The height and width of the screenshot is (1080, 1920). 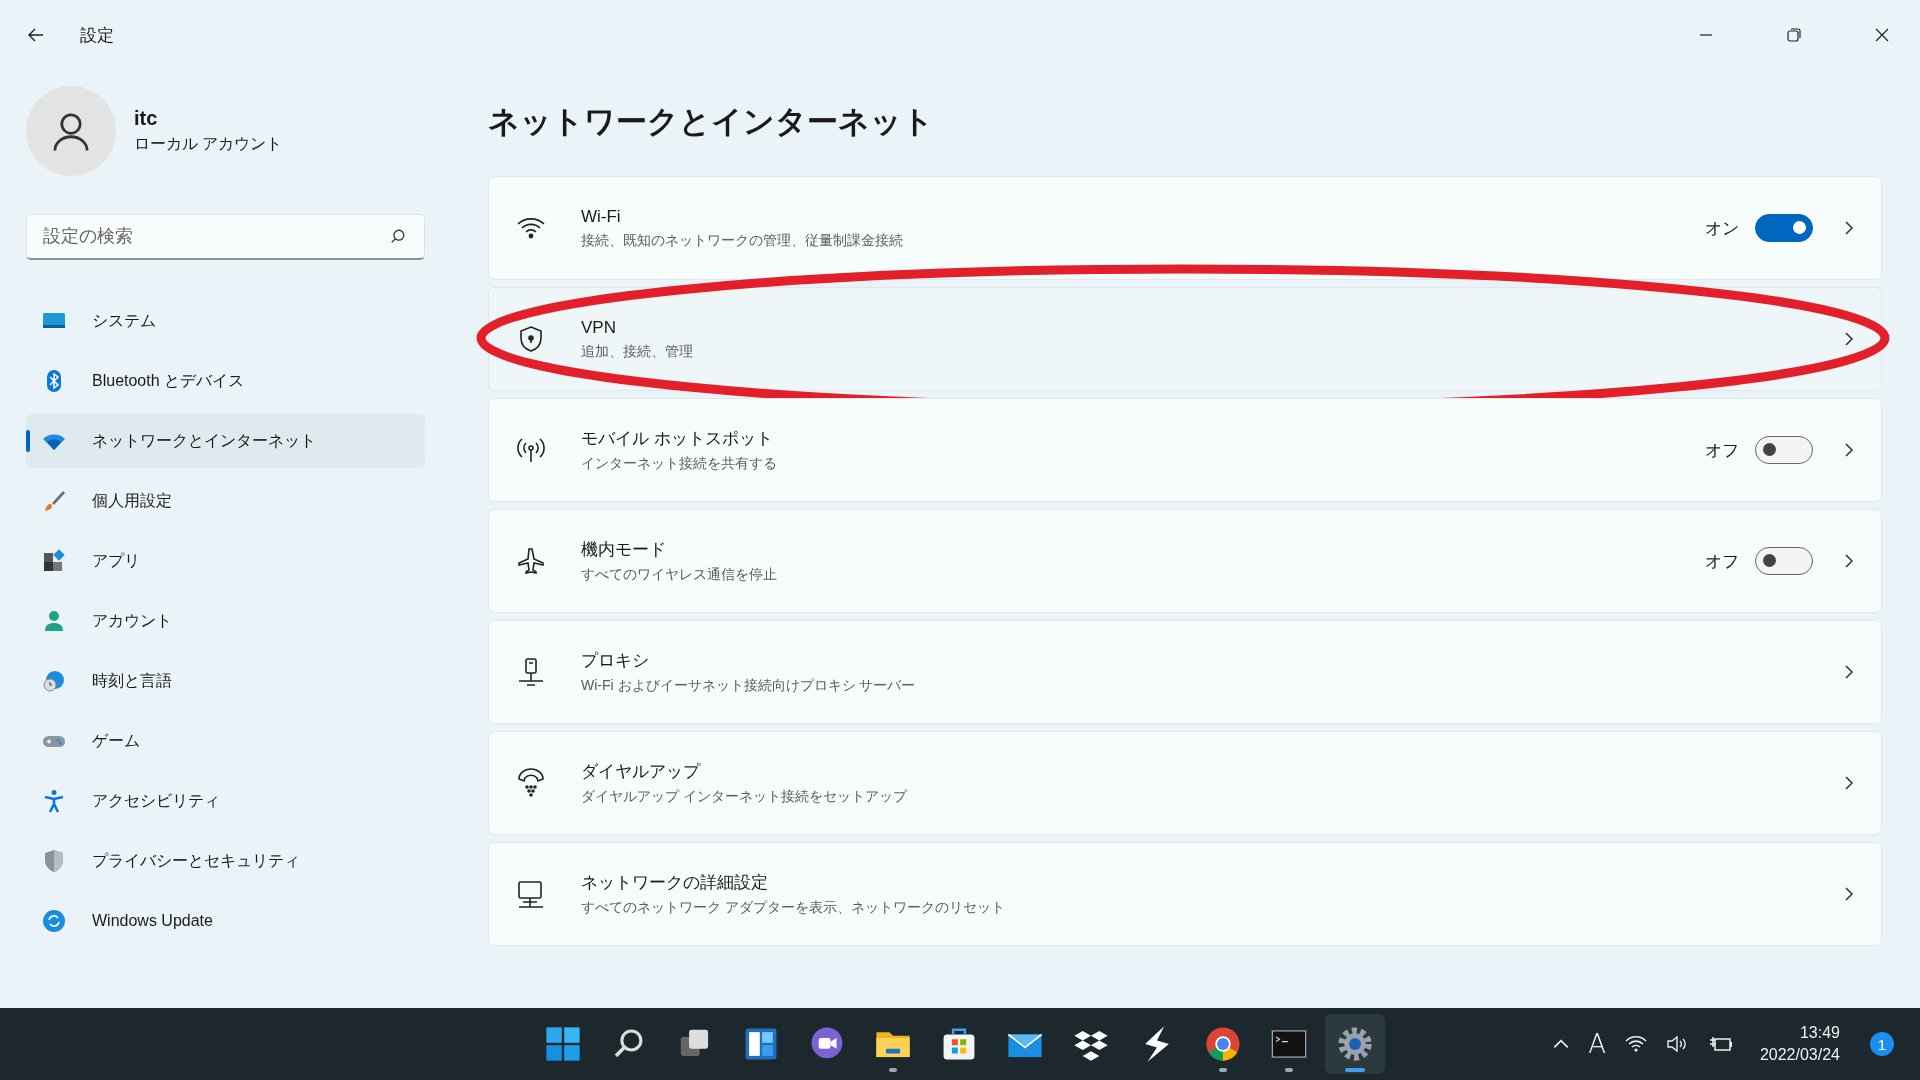 I want to click on row-title: ネットワークの詳細設定, so click(x=675, y=883).